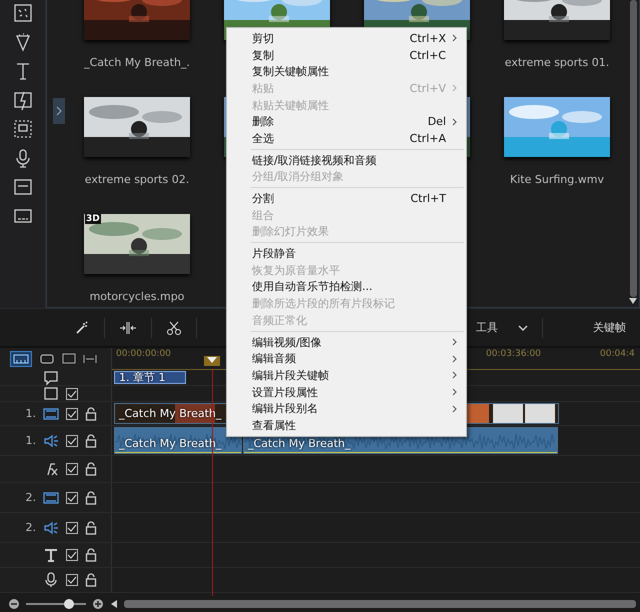 This screenshot has height=612, width=640. What do you see at coordinates (137, 179) in the screenshot?
I see `media-label: extreme sports 02.` at bounding box center [137, 179].